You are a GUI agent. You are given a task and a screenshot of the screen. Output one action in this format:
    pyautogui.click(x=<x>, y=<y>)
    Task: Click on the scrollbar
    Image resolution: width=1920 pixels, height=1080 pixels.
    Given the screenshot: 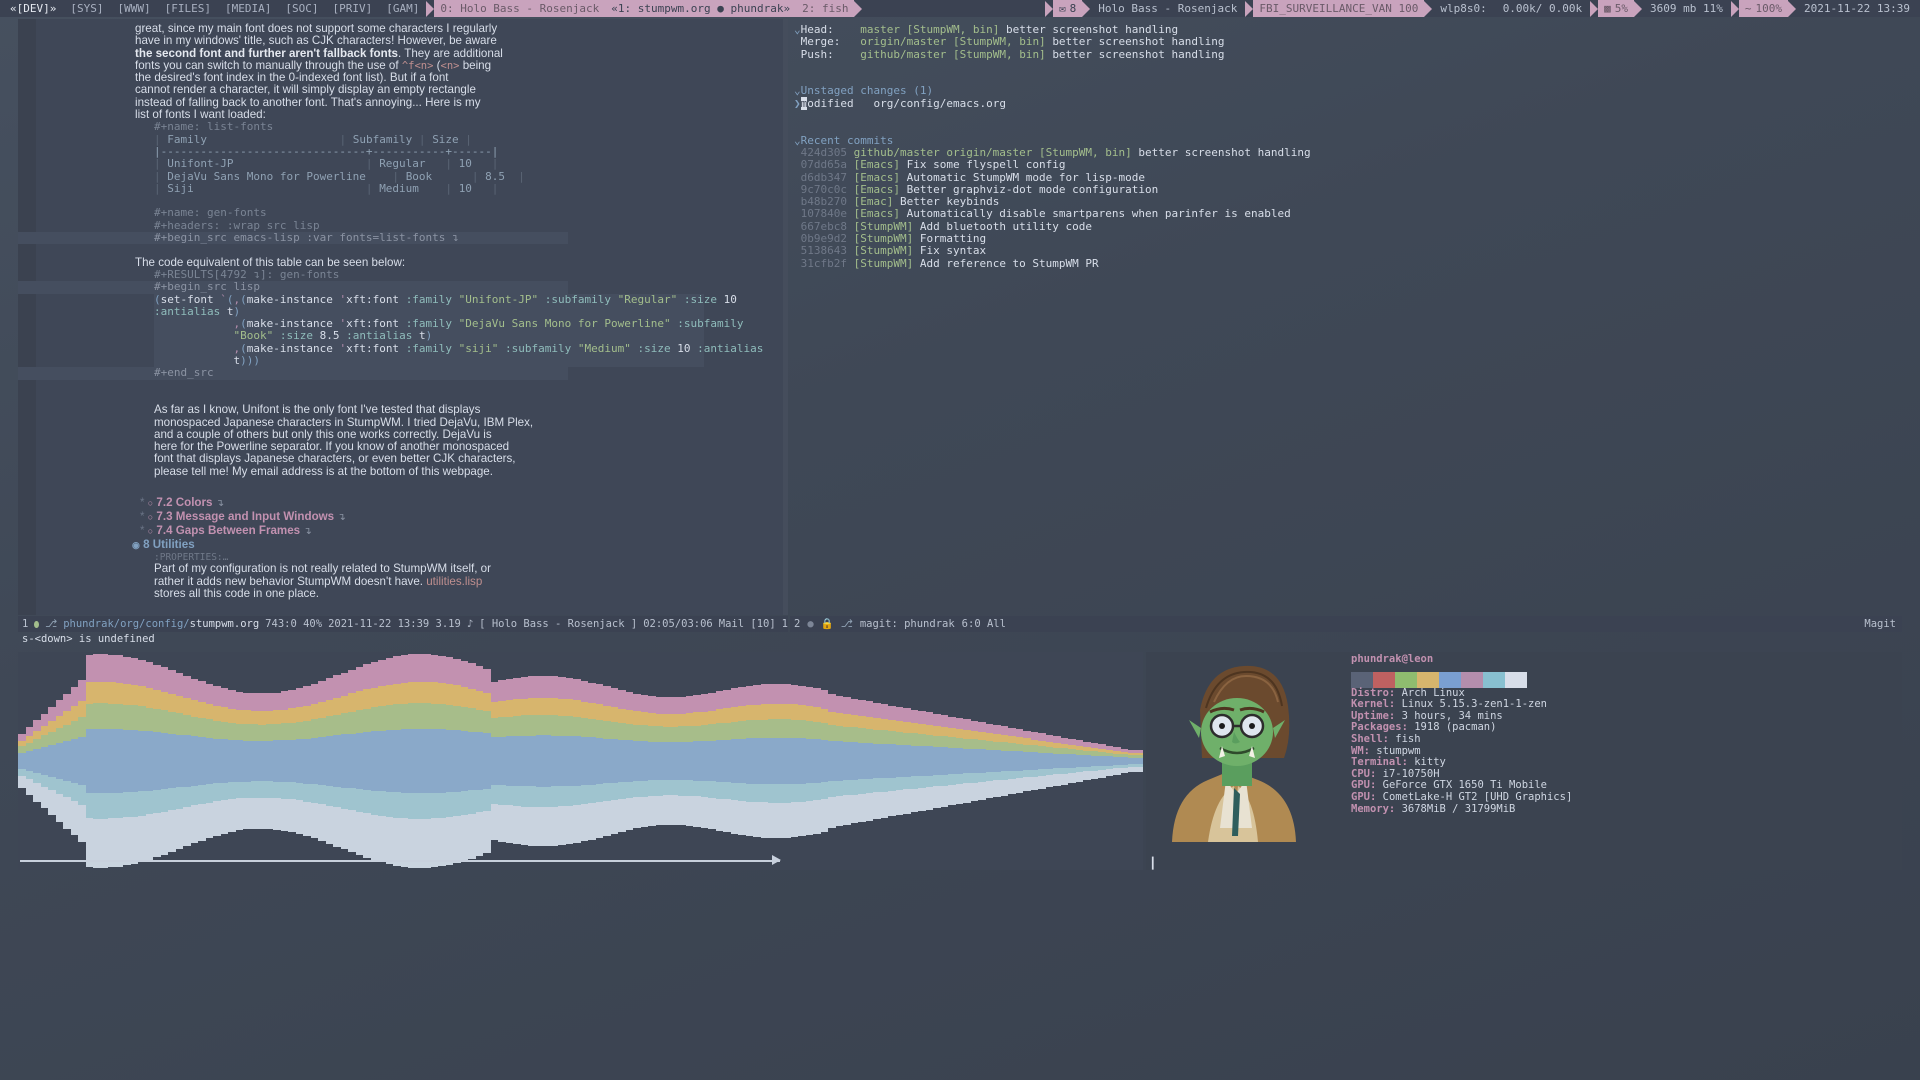 What is the action you would take?
    pyautogui.click(x=785, y=317)
    